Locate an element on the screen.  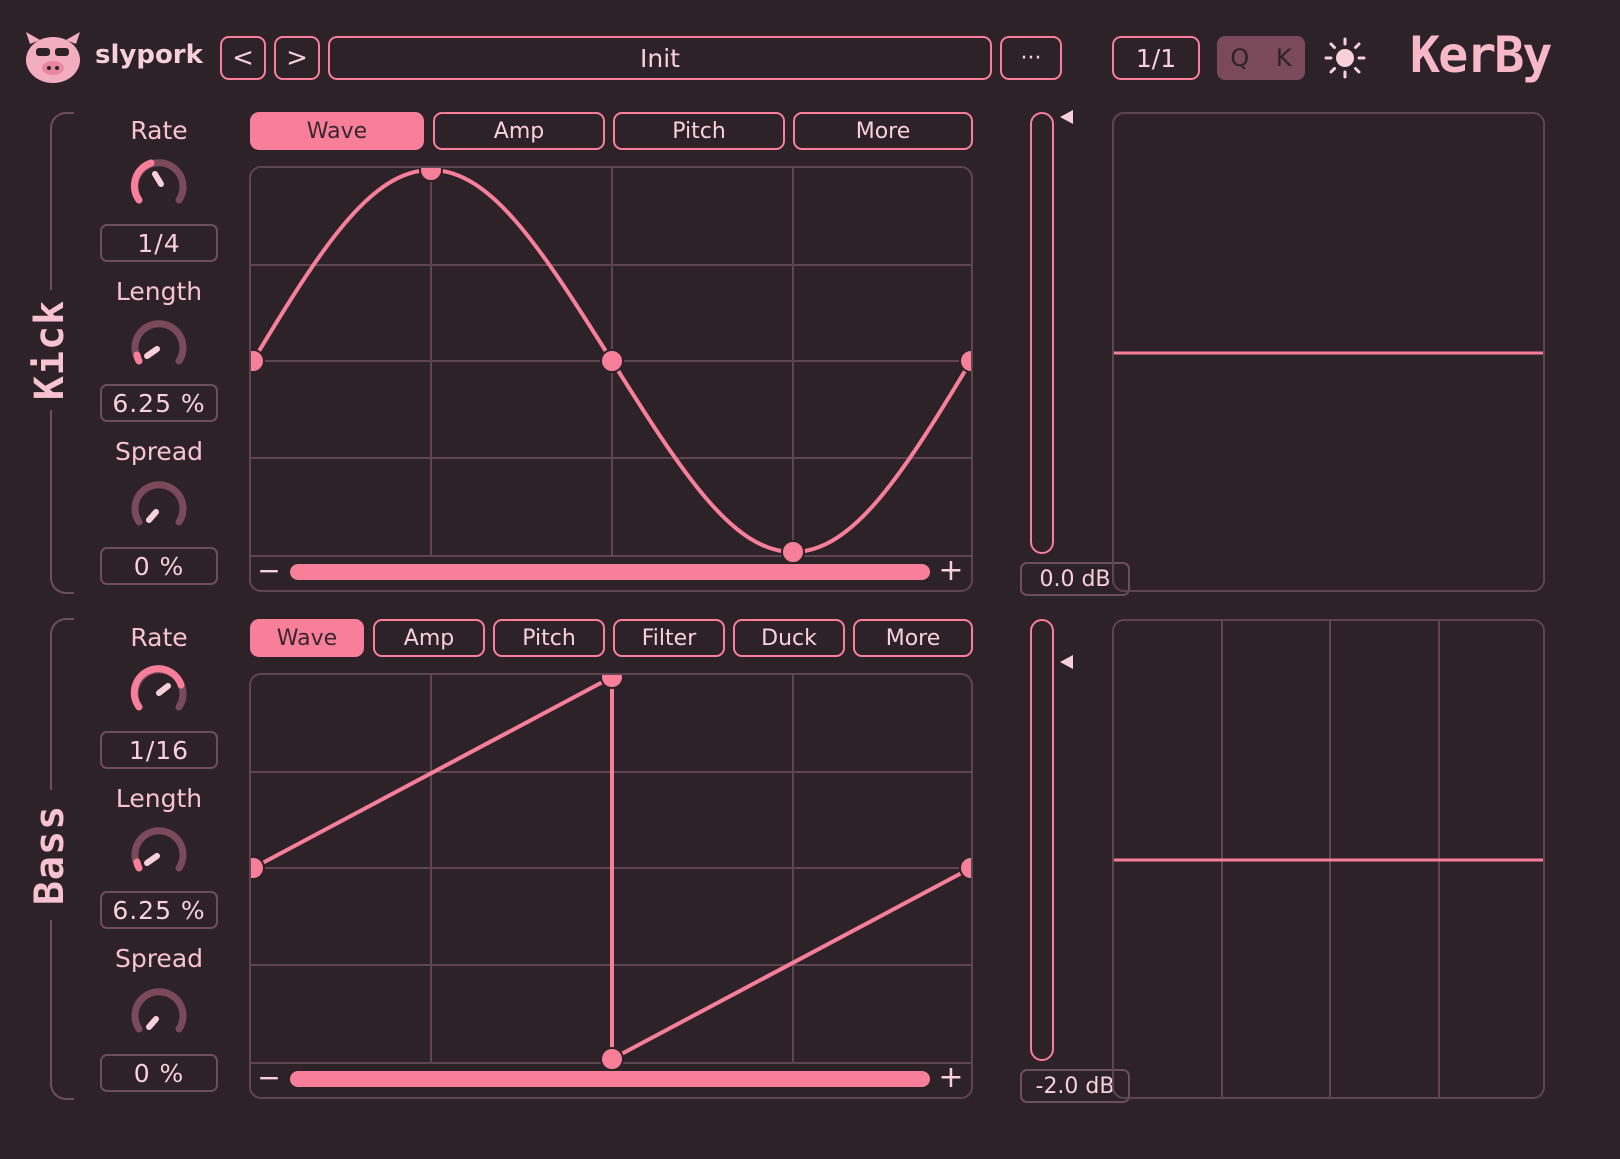
bass-zoom-out-button: − is located at coordinates (269, 1078).